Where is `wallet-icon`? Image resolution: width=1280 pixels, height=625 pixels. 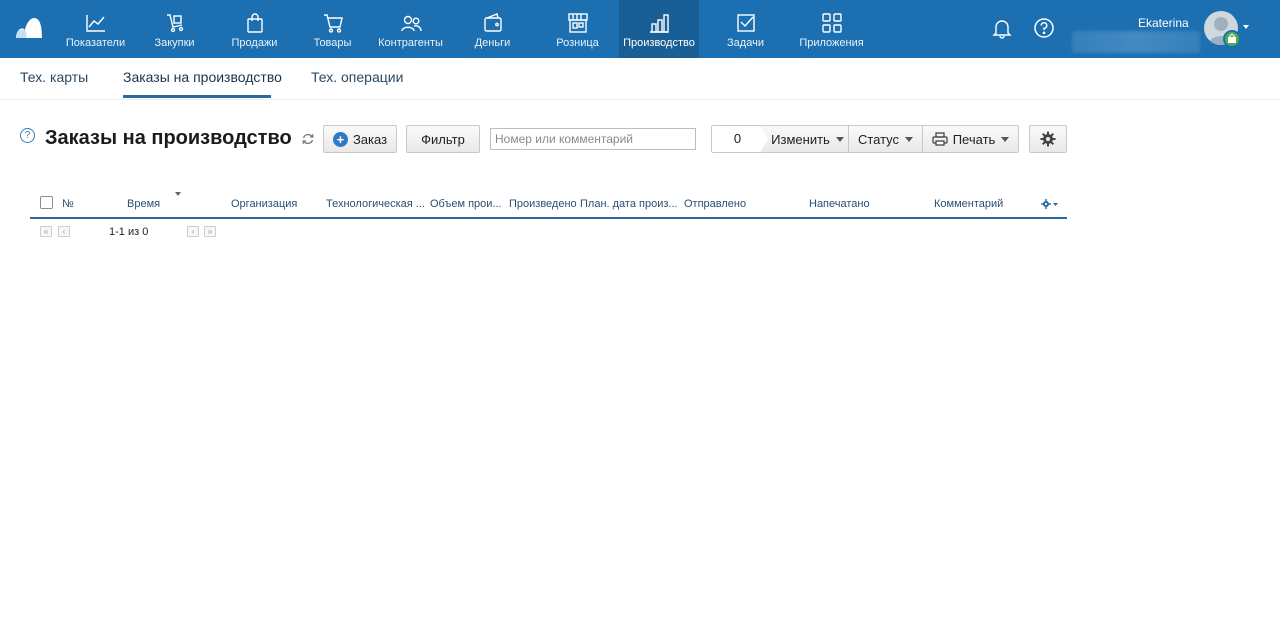
wallet-icon is located at coordinates (492, 22).